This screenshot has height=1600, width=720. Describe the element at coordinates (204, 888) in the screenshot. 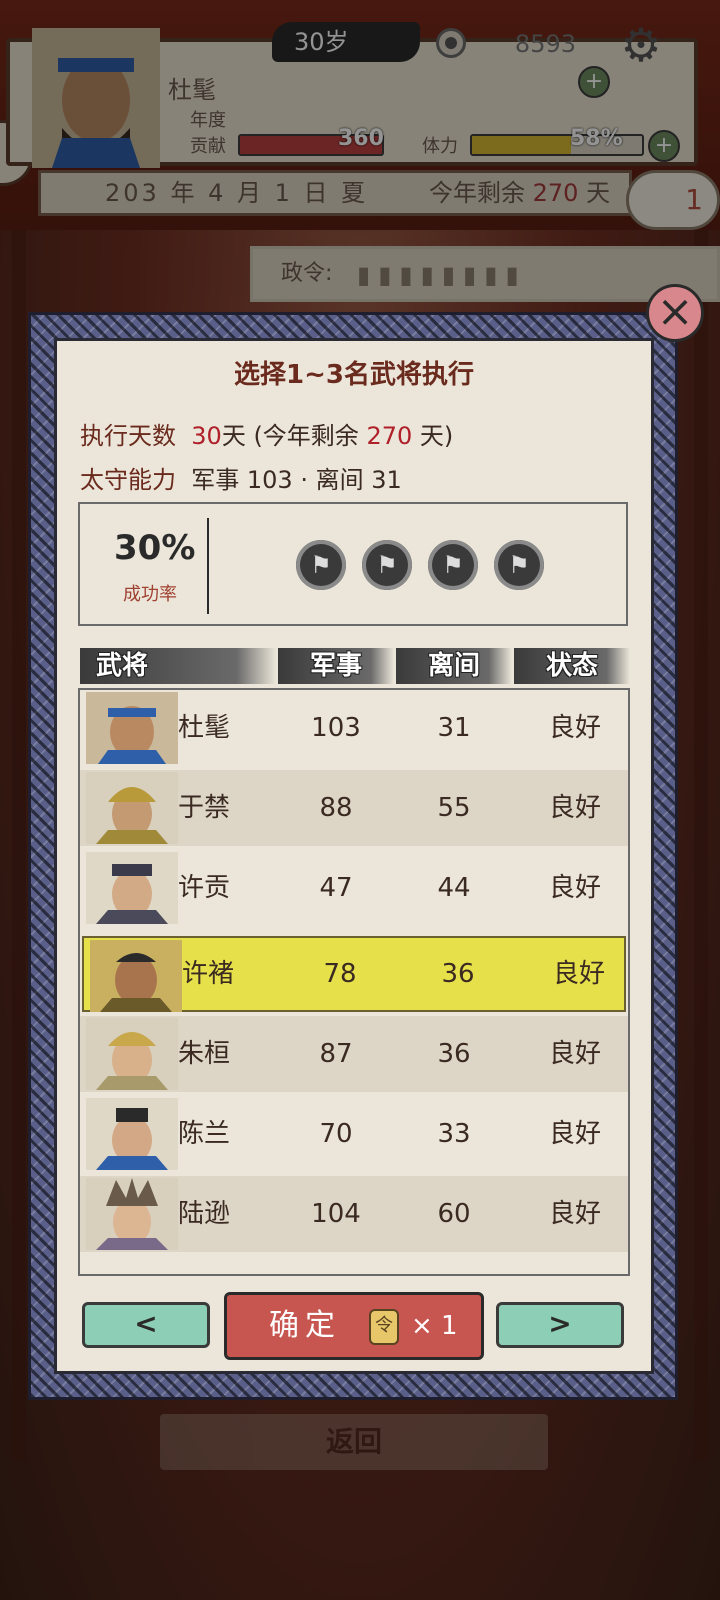

I see `officer-name: 许贡` at that location.